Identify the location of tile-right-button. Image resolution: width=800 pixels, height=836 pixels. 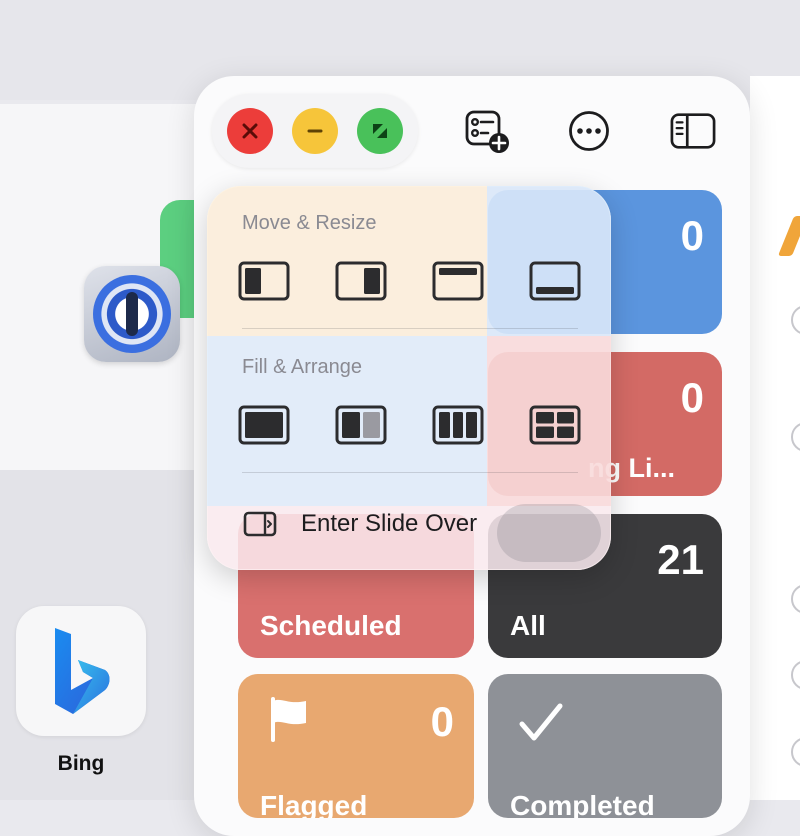
(361, 281).